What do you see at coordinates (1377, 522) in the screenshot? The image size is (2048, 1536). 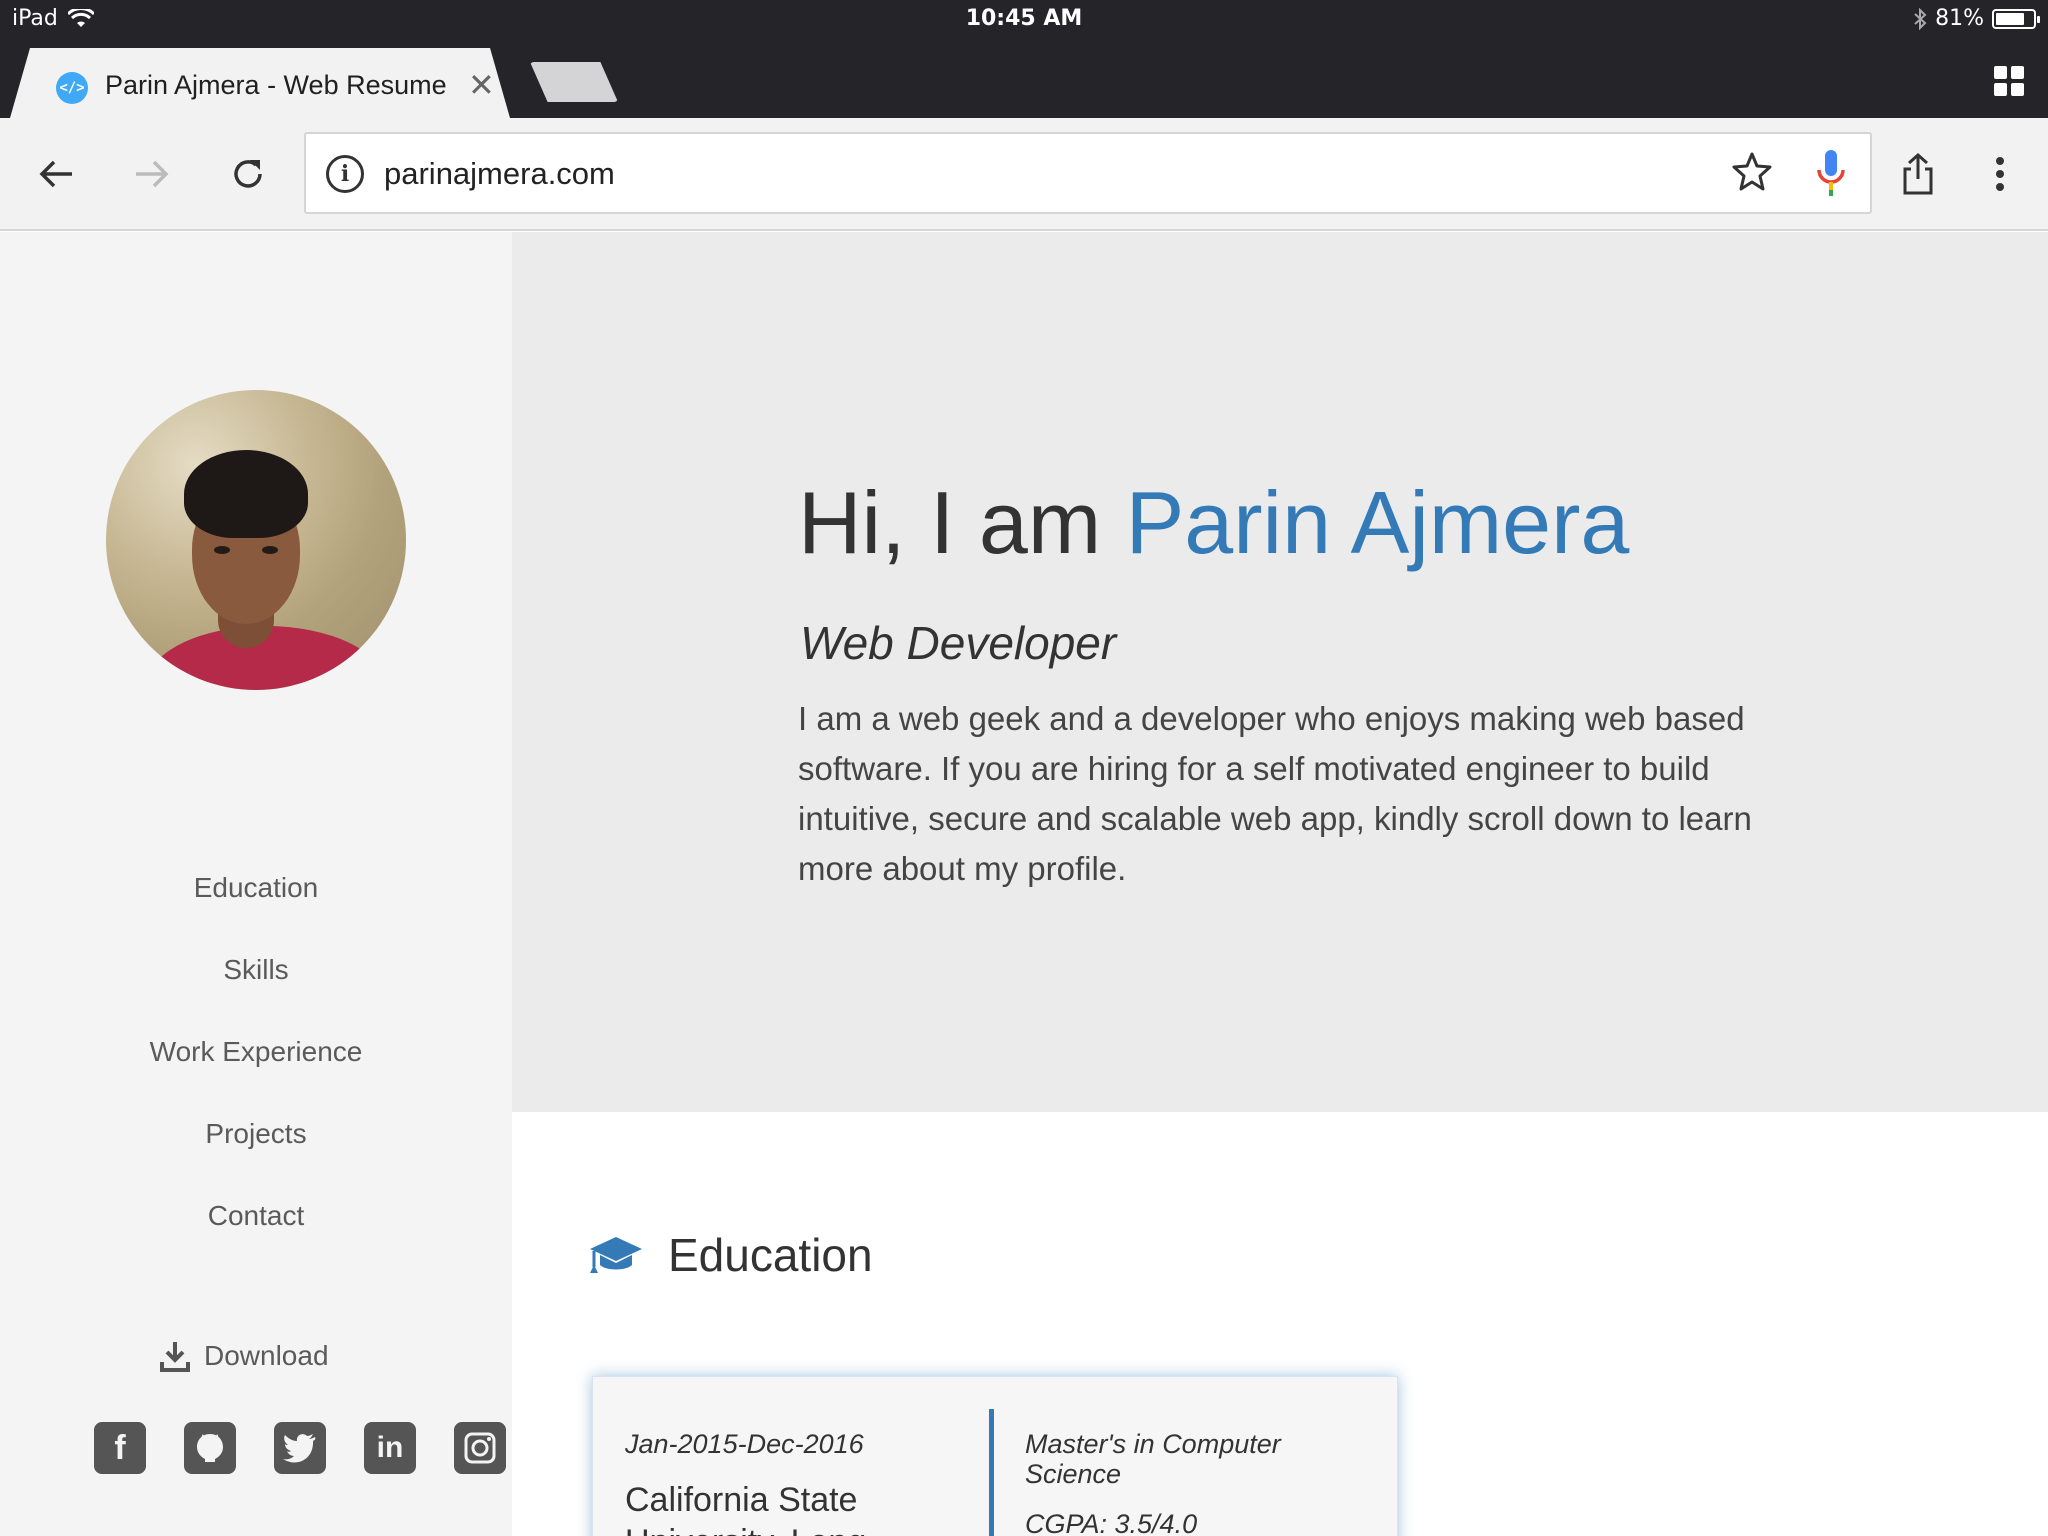 I see `hero-name: Parin Ajmera` at bounding box center [1377, 522].